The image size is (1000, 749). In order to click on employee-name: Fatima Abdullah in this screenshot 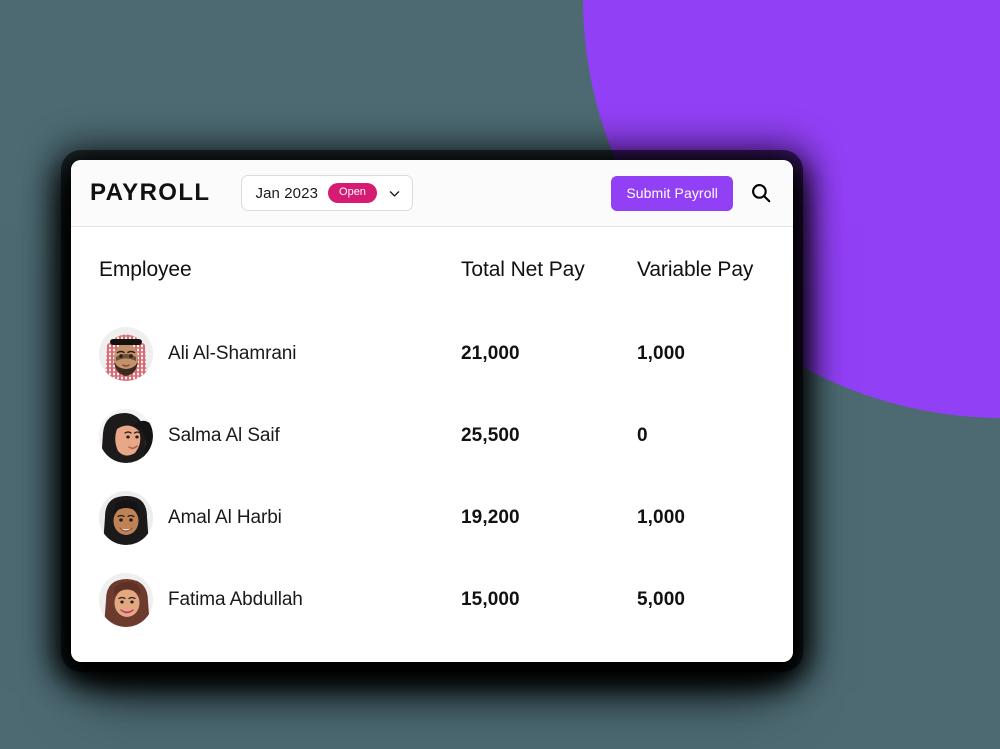, I will do `click(235, 599)`.